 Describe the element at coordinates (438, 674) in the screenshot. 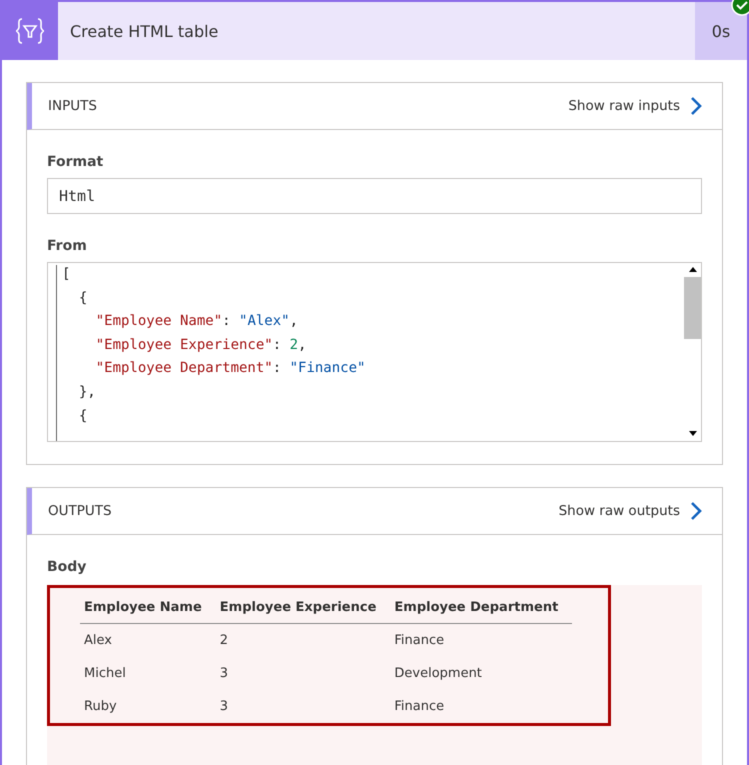

I see `table-cell-text: Development` at that location.